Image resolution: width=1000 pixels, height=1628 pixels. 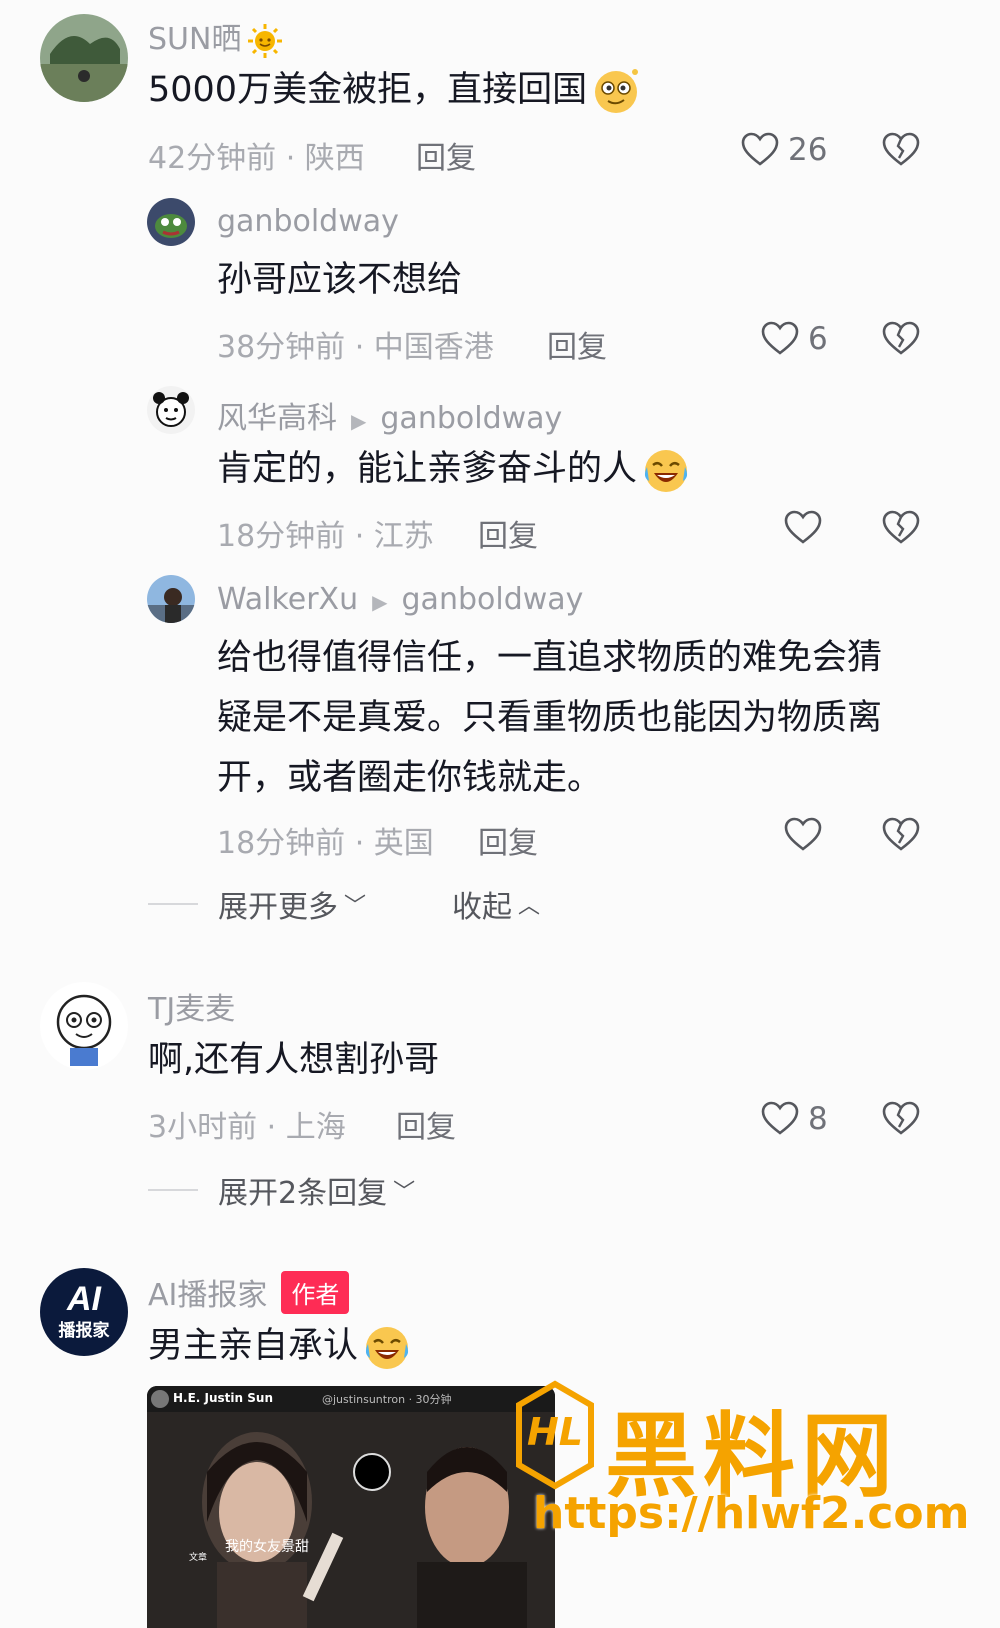 What do you see at coordinates (265, 40) in the screenshot?
I see `sun-emoji-icon` at bounding box center [265, 40].